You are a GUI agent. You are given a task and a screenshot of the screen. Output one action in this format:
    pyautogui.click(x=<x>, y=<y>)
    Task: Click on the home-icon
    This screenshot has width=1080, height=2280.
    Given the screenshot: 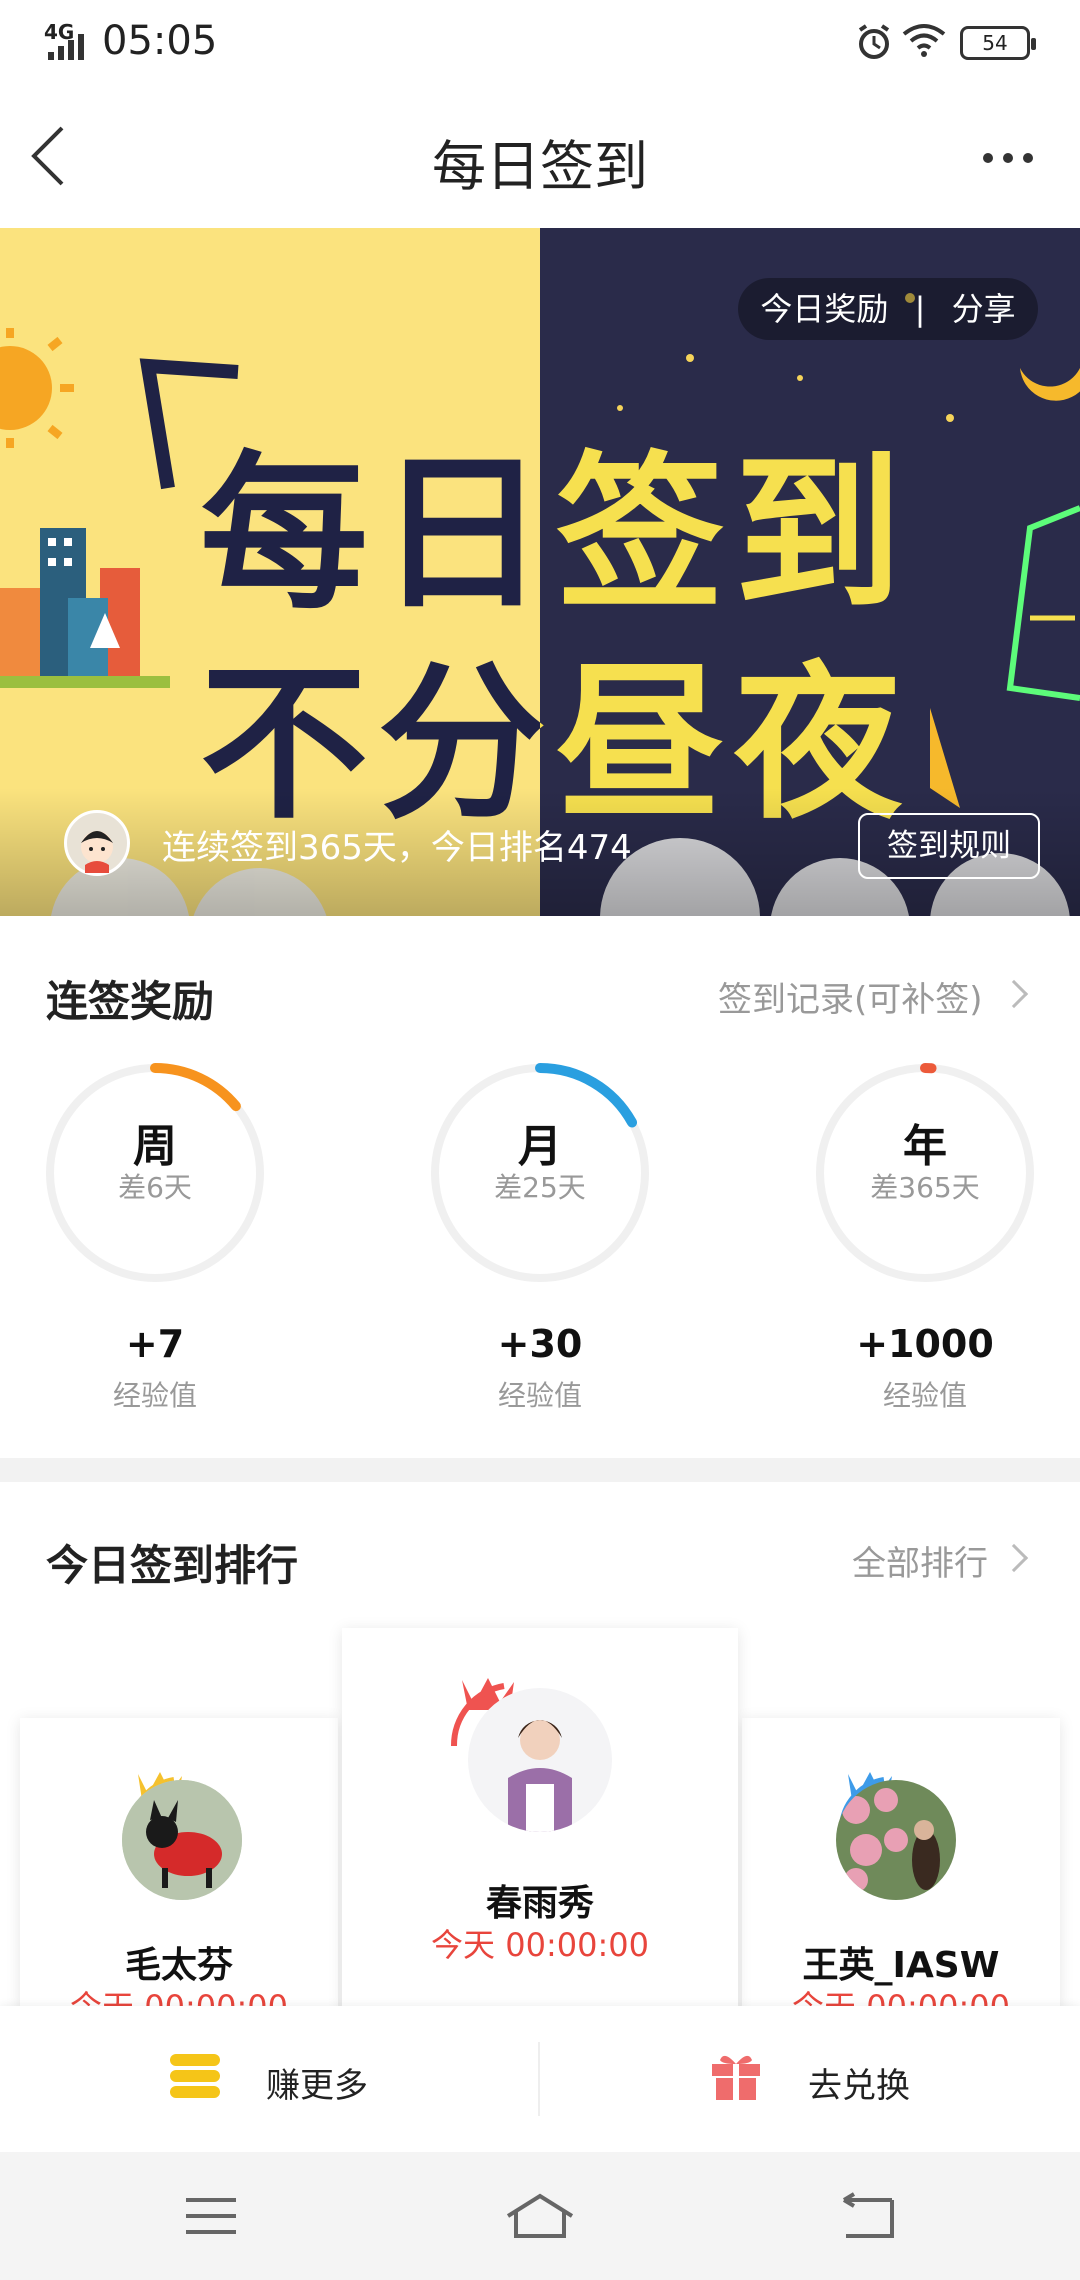 What is the action you would take?
    pyautogui.click(x=540, y=2216)
    